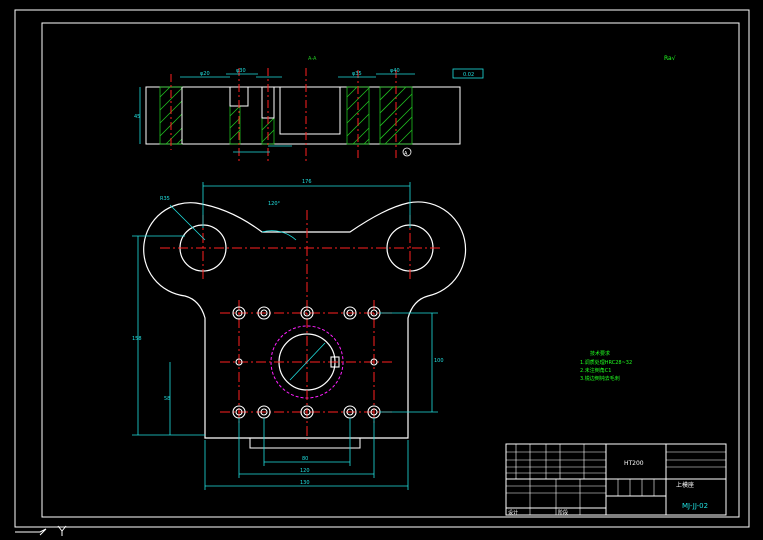  I want to click on note-item-2: 2.未注倒角C1, so click(595, 370).